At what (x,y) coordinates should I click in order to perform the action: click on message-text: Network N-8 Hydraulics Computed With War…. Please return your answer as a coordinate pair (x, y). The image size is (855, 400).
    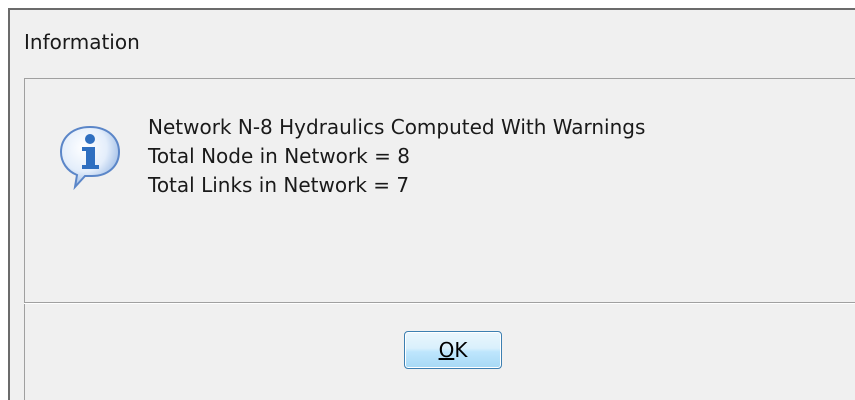
    Looking at the image, I should click on (396, 156).